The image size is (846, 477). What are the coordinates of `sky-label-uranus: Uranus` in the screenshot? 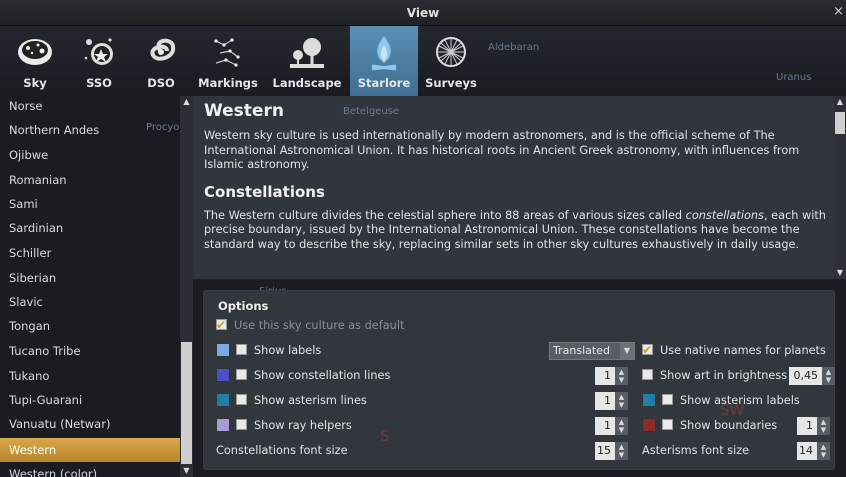 It's located at (794, 77).